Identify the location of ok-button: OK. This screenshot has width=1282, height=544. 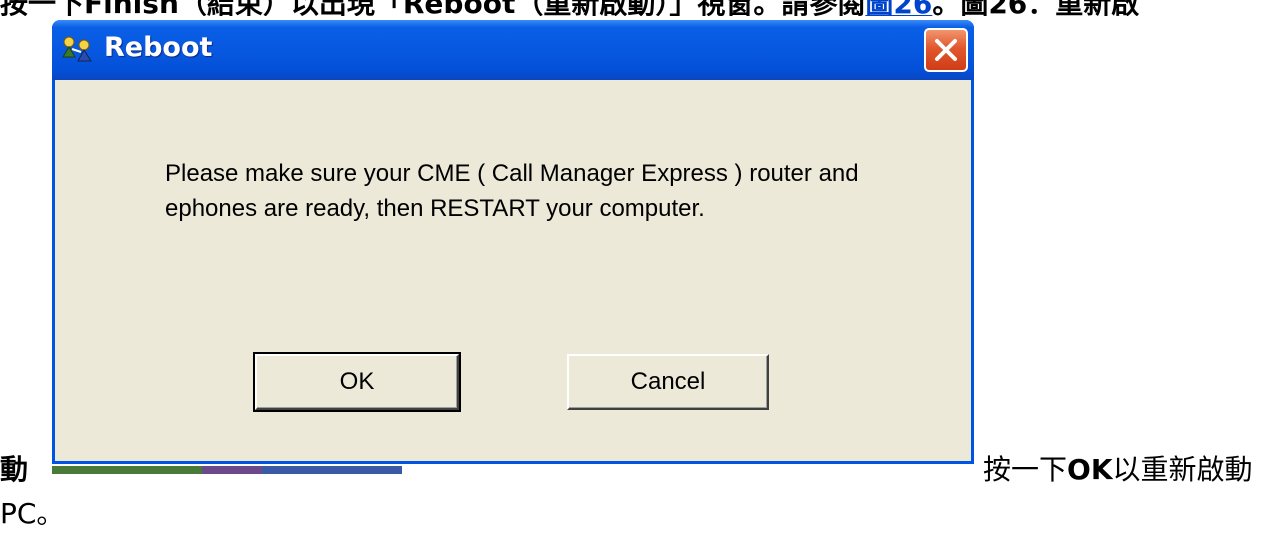
(357, 382).